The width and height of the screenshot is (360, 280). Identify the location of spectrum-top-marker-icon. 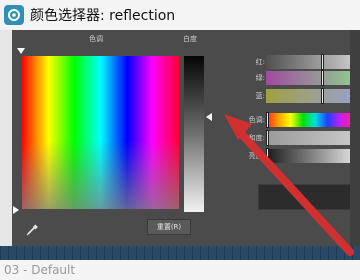
(21, 51).